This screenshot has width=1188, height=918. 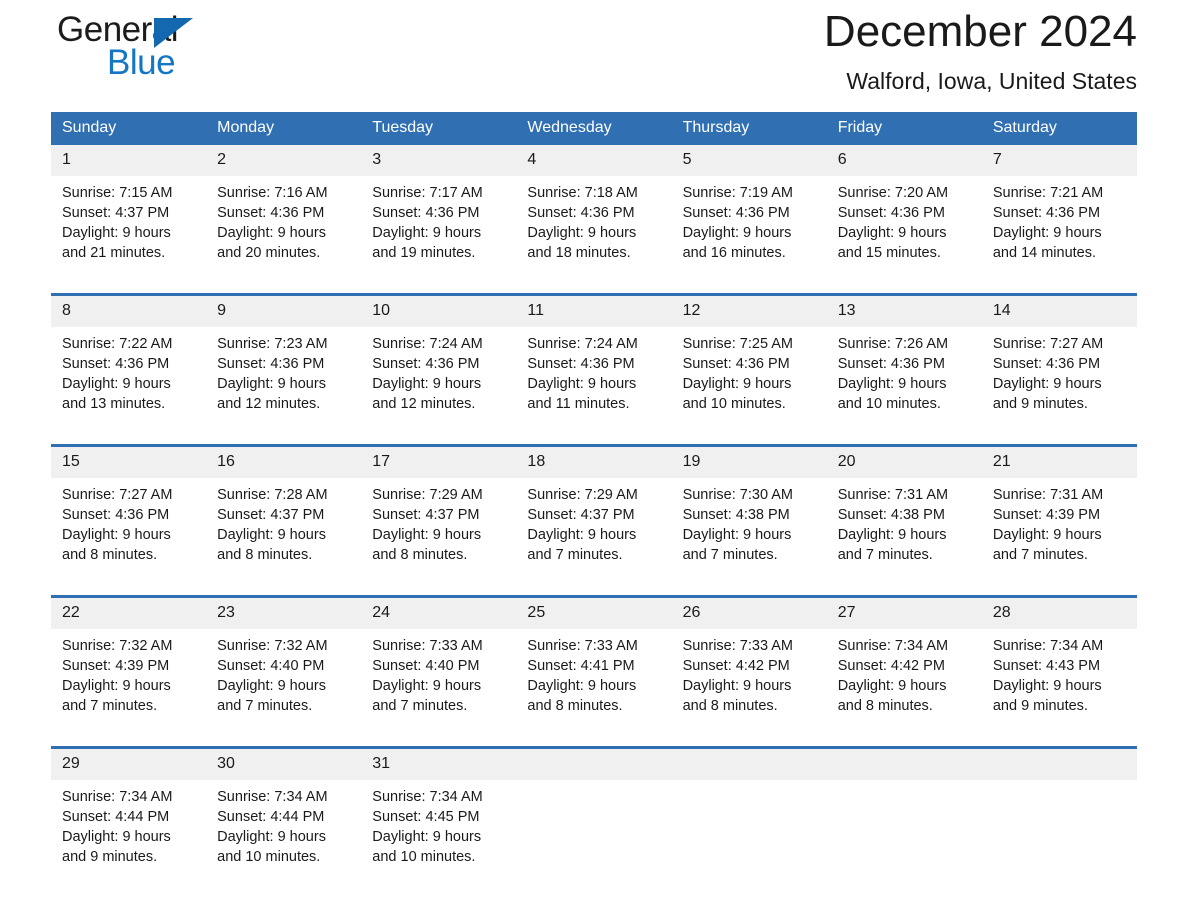 I want to click on day-number: 5, so click(x=749, y=160).